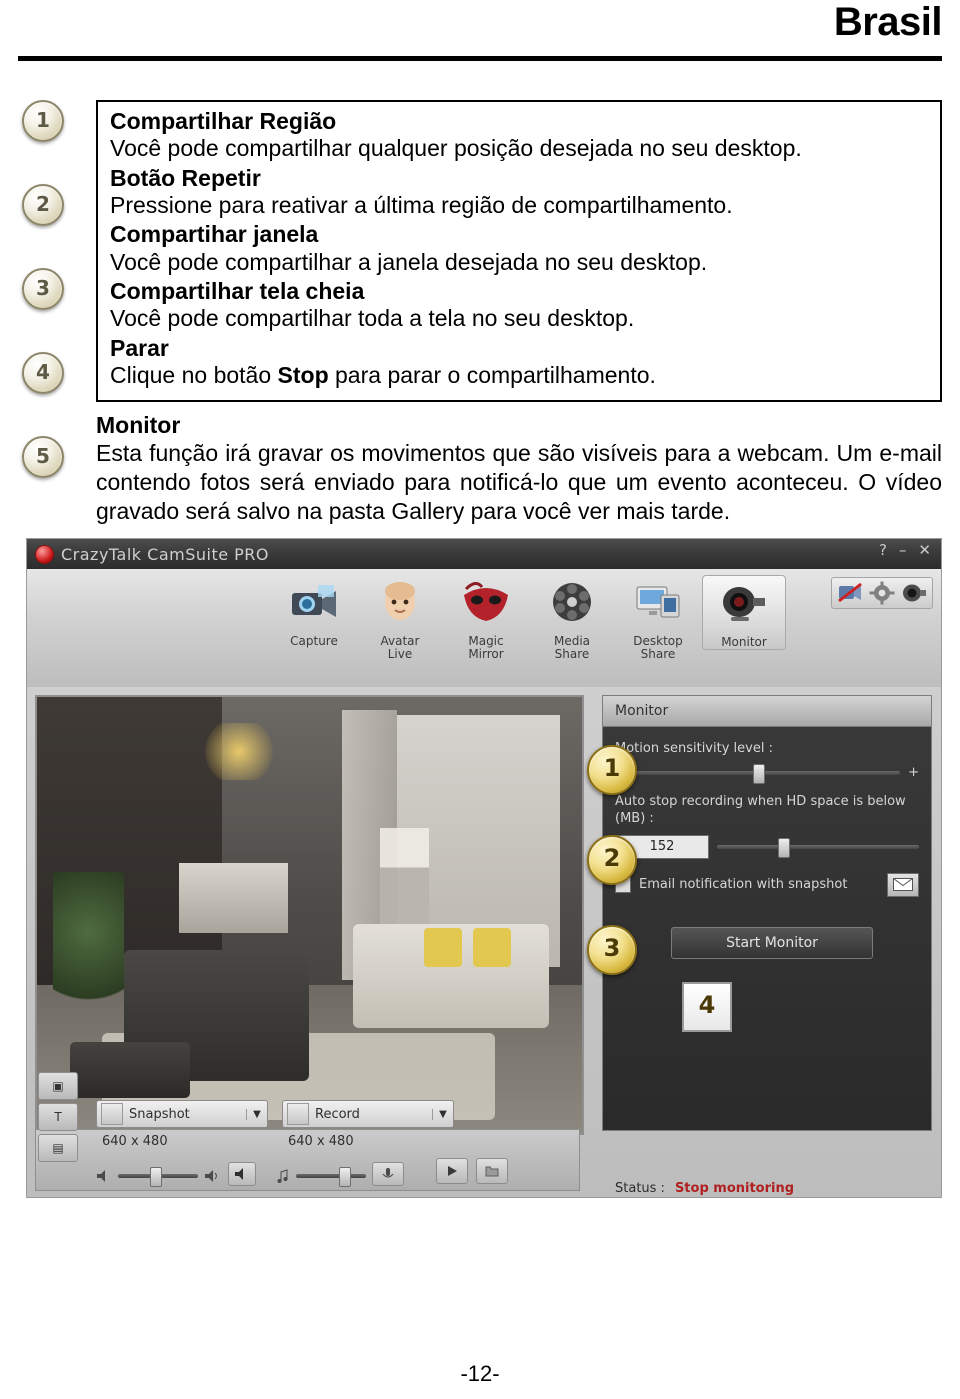 The width and height of the screenshot is (960, 1399). I want to click on motion-sensitivity-slider-knob, so click(759, 773).